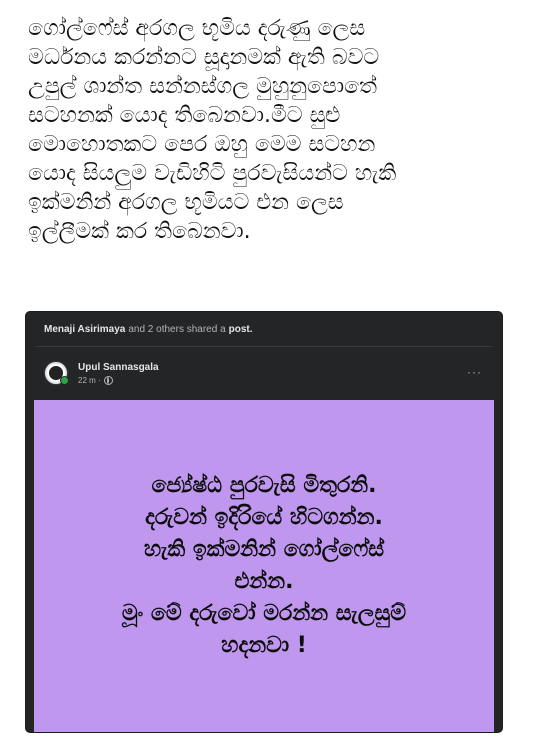 Image resolution: width=540 pixels, height=737 pixels. What do you see at coordinates (264, 373) in the screenshot?
I see `post-header: Upul Sannasgala 22 m · ···` at bounding box center [264, 373].